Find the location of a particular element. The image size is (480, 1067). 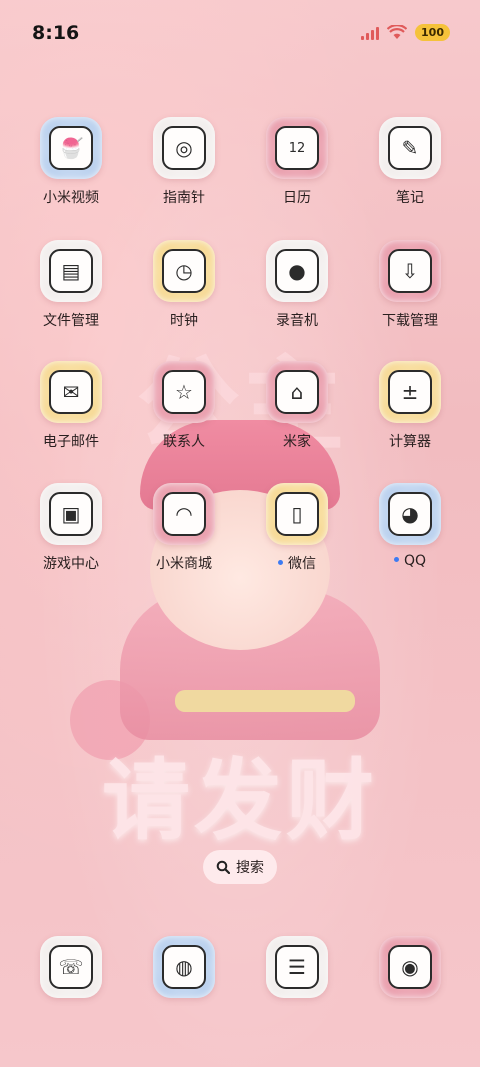

calendar-date: 12 is located at coordinates (297, 148).